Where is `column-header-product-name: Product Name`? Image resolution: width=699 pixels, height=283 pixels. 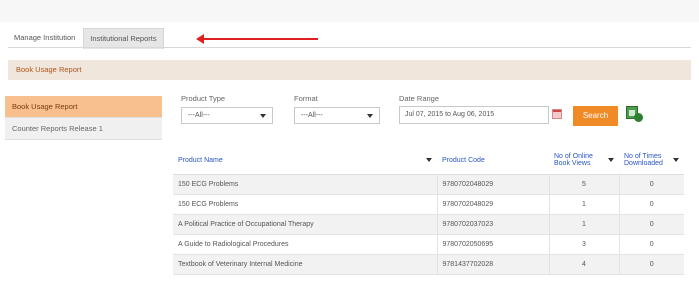
column-header-product-name: Product Name is located at coordinates (305, 160).